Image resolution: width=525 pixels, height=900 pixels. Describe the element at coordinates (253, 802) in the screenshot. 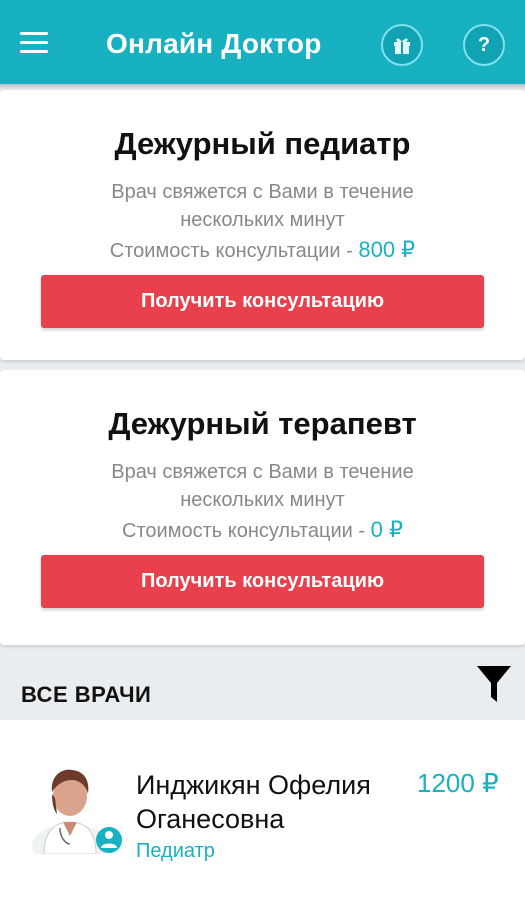

I see `doctor-name: Инджикян Офелия Оганесовна` at that location.